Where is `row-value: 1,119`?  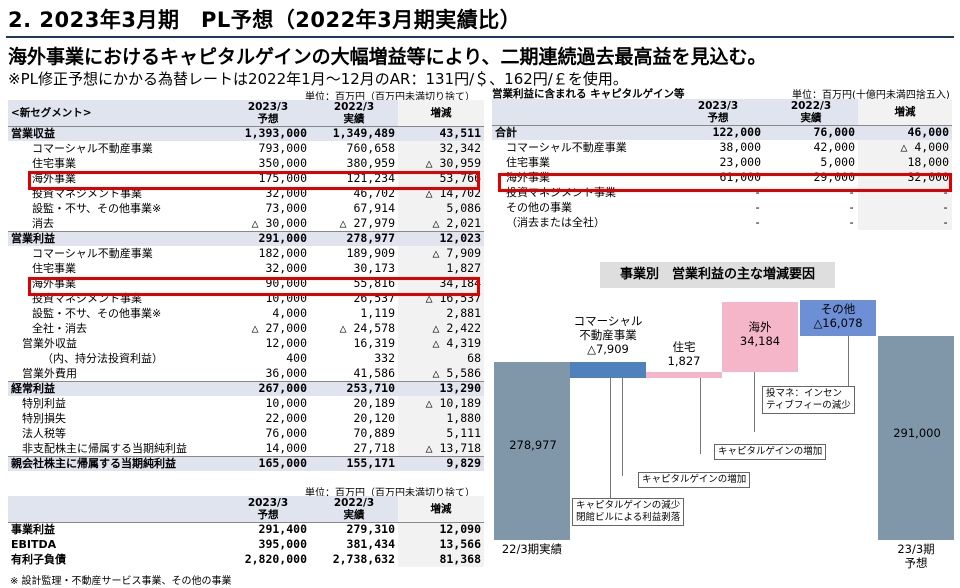
row-value: 1,119 is located at coordinates (377, 313).